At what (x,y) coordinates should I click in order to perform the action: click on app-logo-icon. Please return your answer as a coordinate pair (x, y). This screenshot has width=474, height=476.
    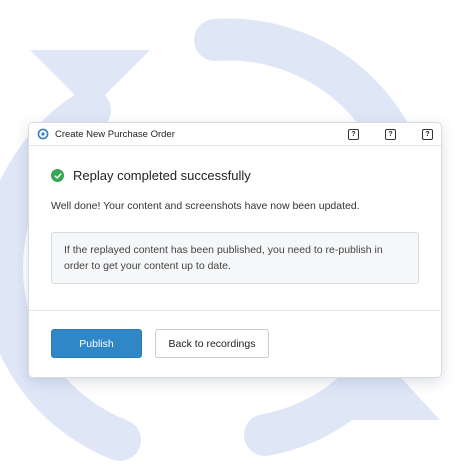
    Looking at the image, I should click on (43, 134).